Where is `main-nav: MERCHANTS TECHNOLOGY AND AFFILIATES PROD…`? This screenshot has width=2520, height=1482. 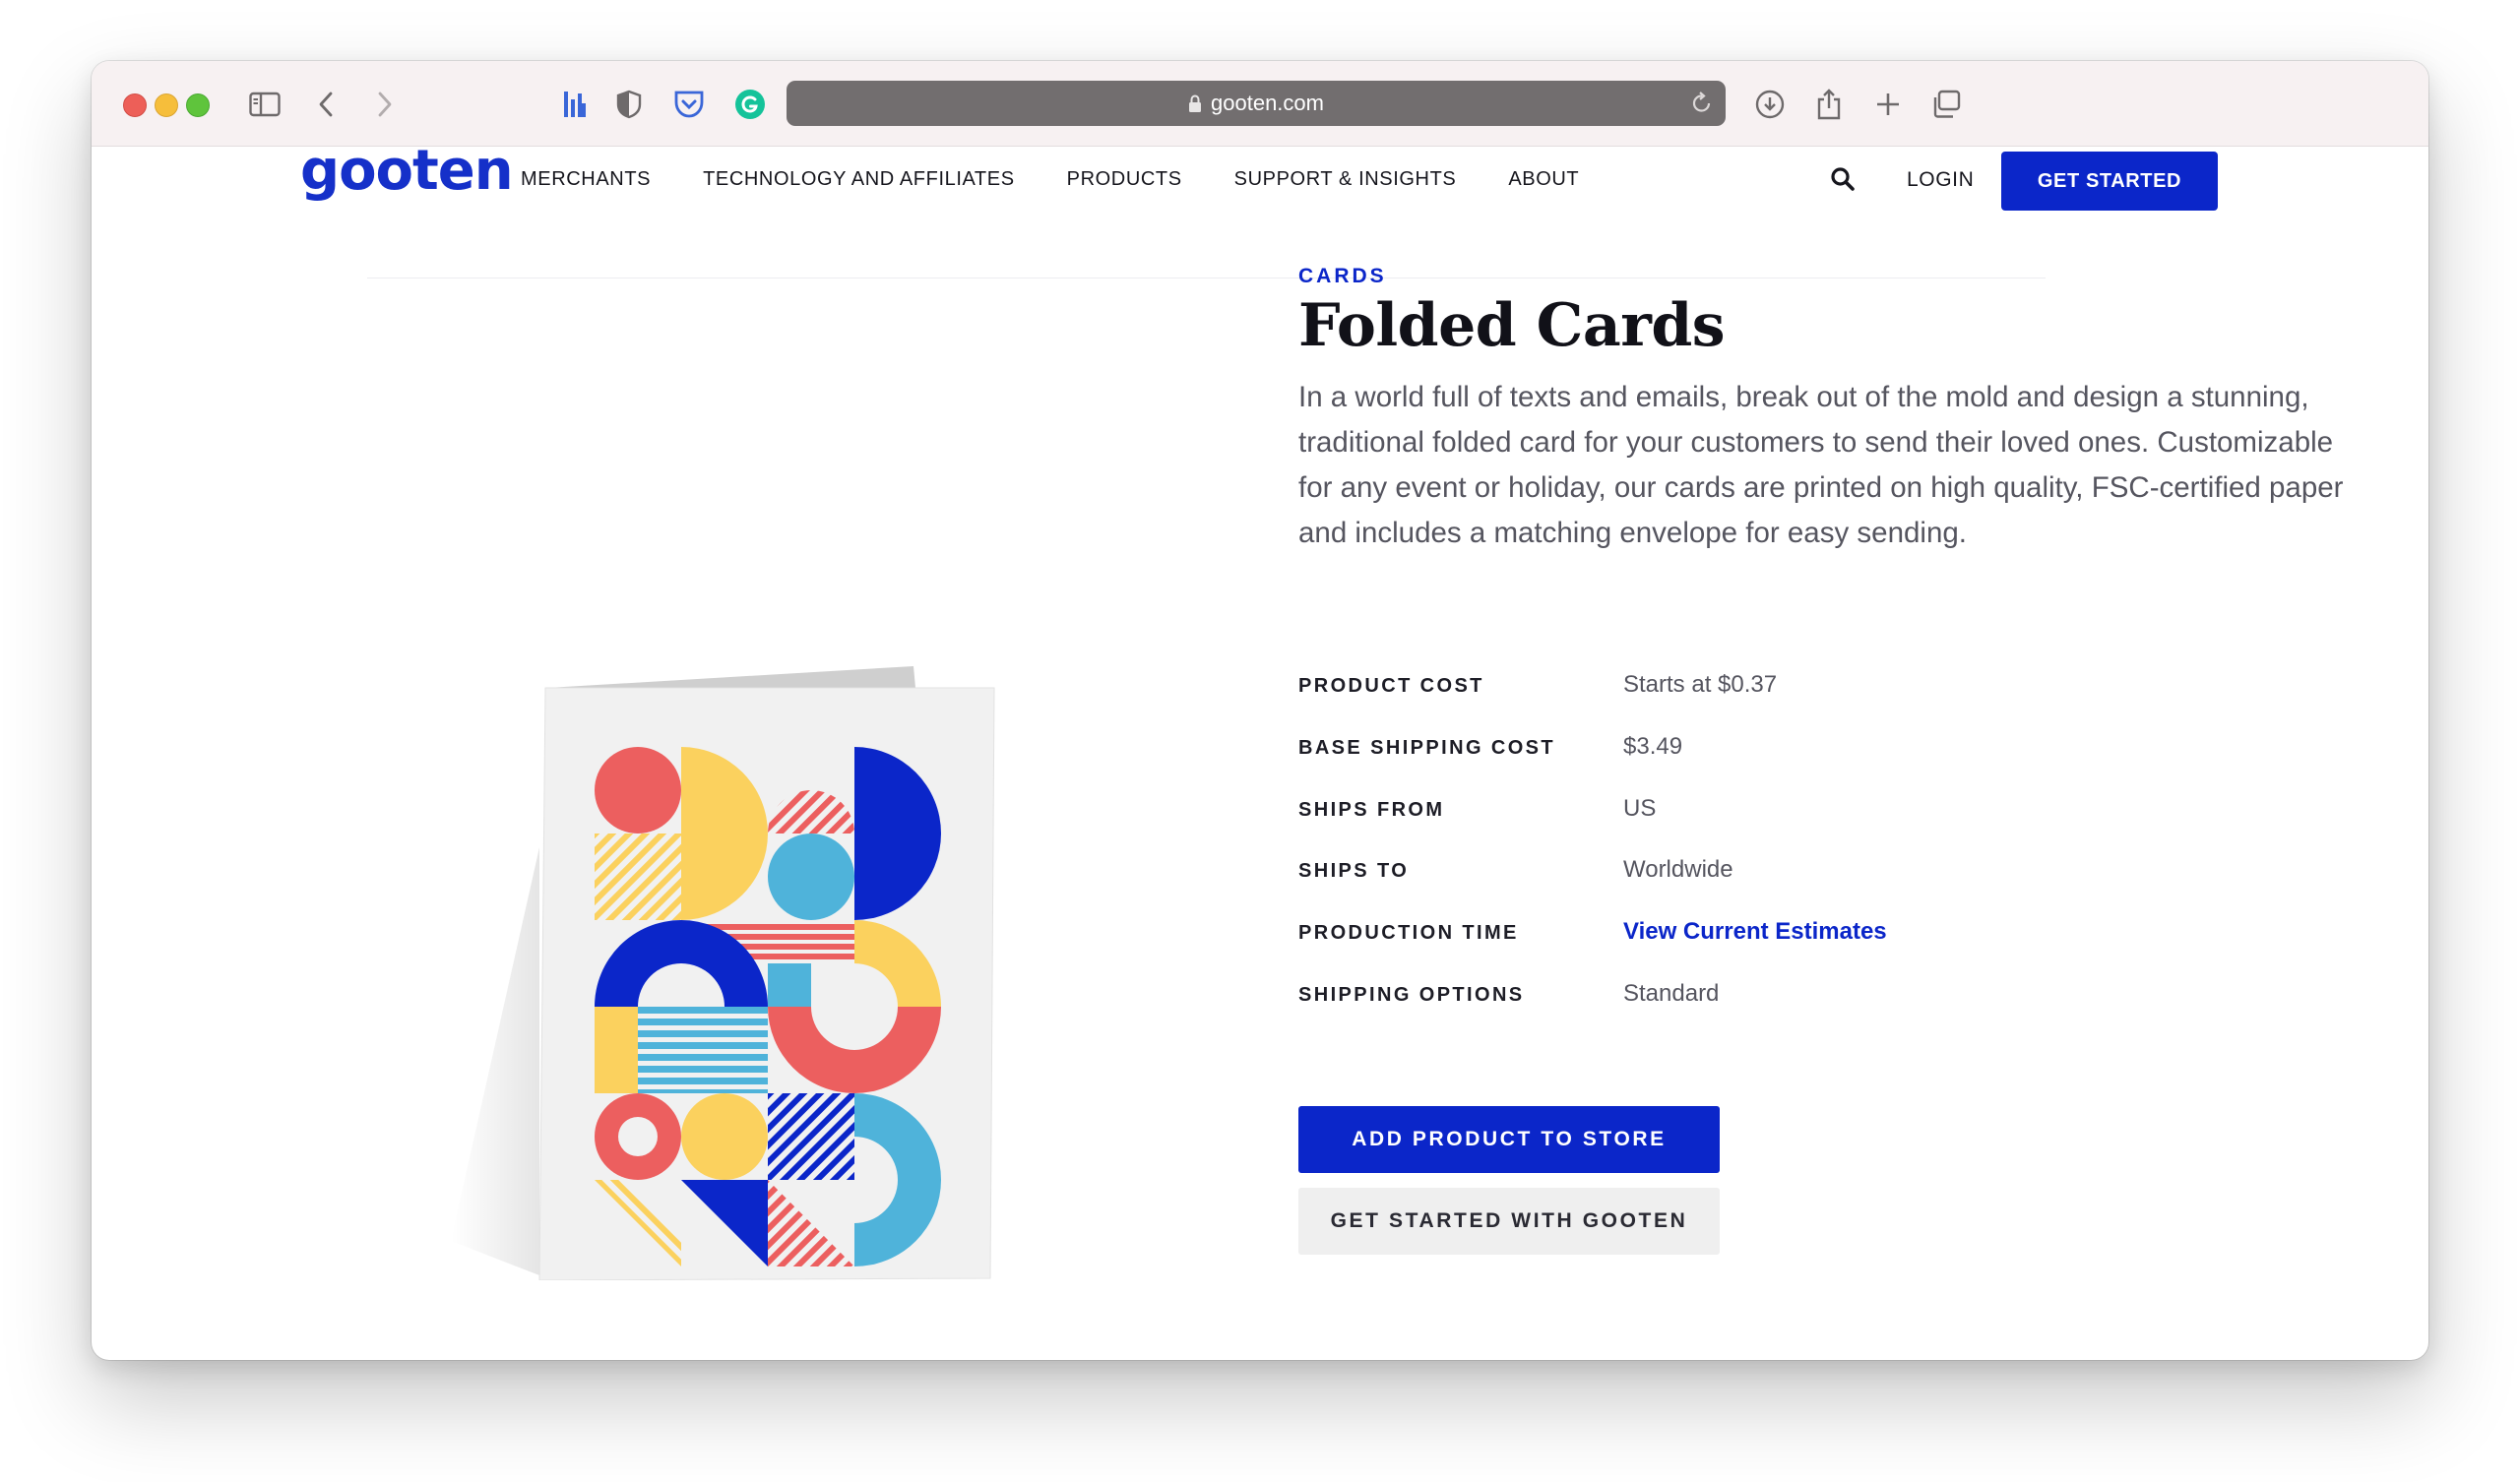
main-nav: MERCHANTS TECHNOLOGY AND AFFILIATES PROD… is located at coordinates (1050, 179).